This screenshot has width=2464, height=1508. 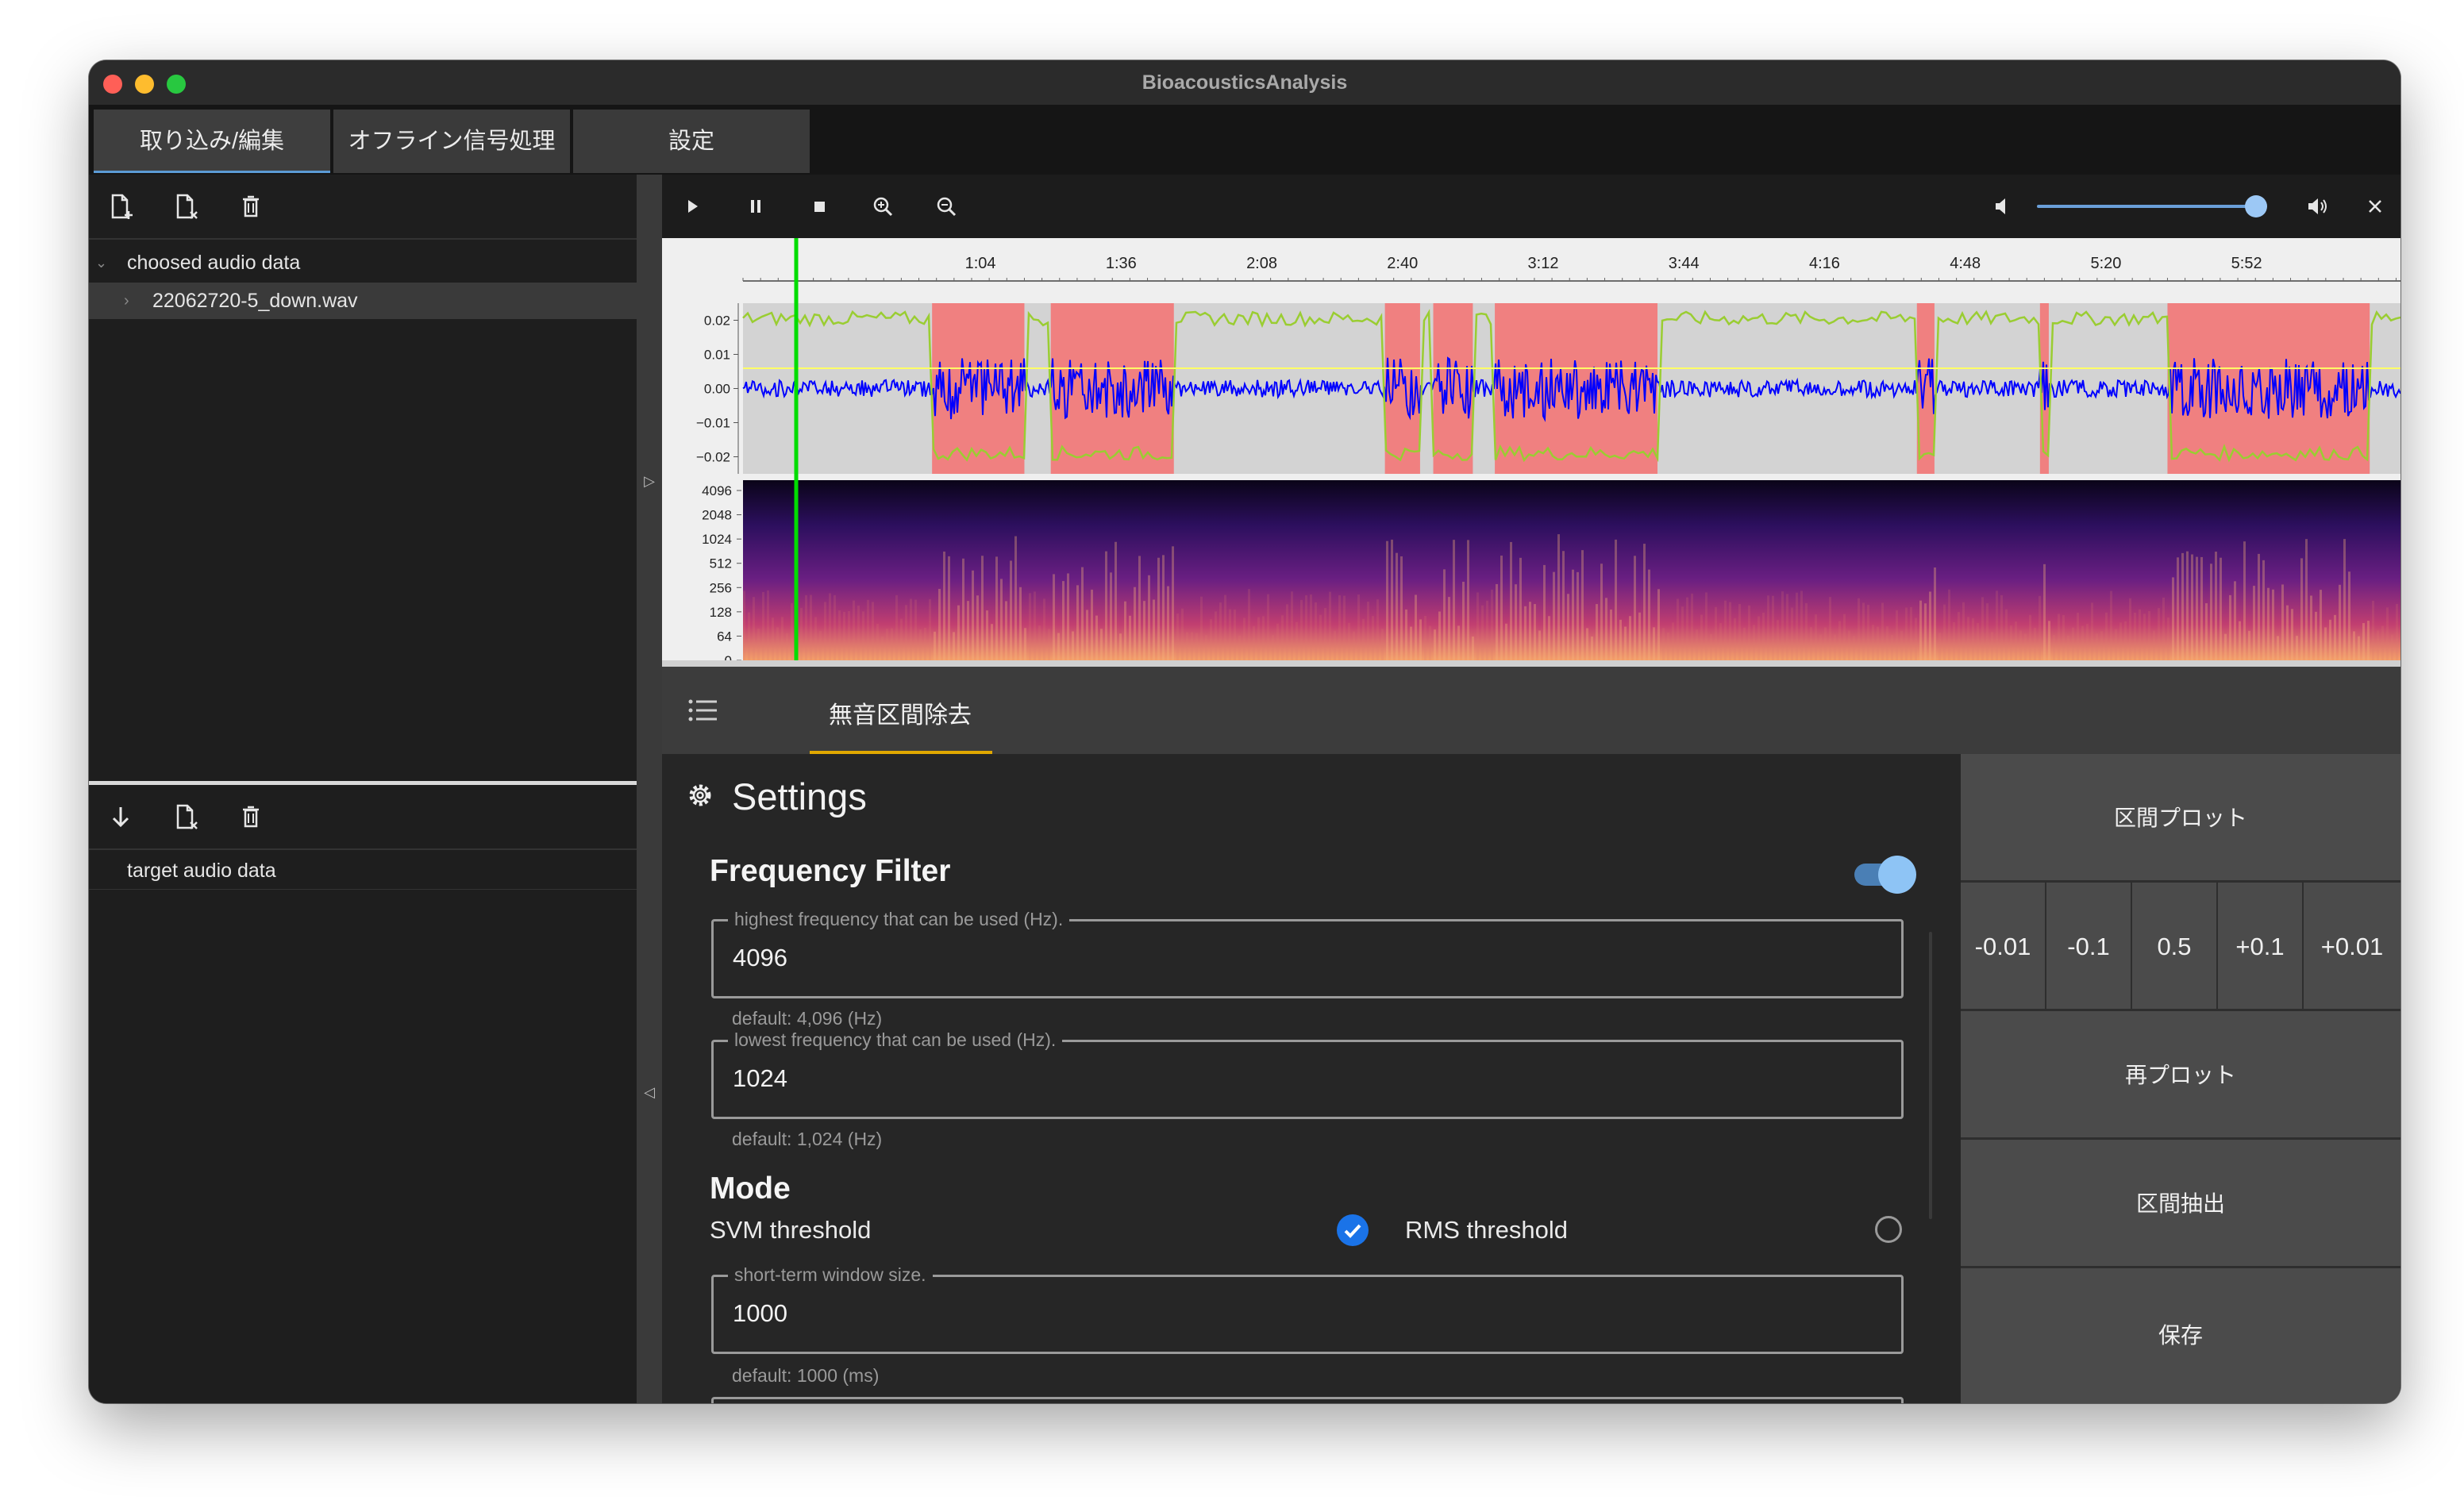 What do you see at coordinates (201, 871) in the screenshot?
I see `tree-root-label: target audio data` at bounding box center [201, 871].